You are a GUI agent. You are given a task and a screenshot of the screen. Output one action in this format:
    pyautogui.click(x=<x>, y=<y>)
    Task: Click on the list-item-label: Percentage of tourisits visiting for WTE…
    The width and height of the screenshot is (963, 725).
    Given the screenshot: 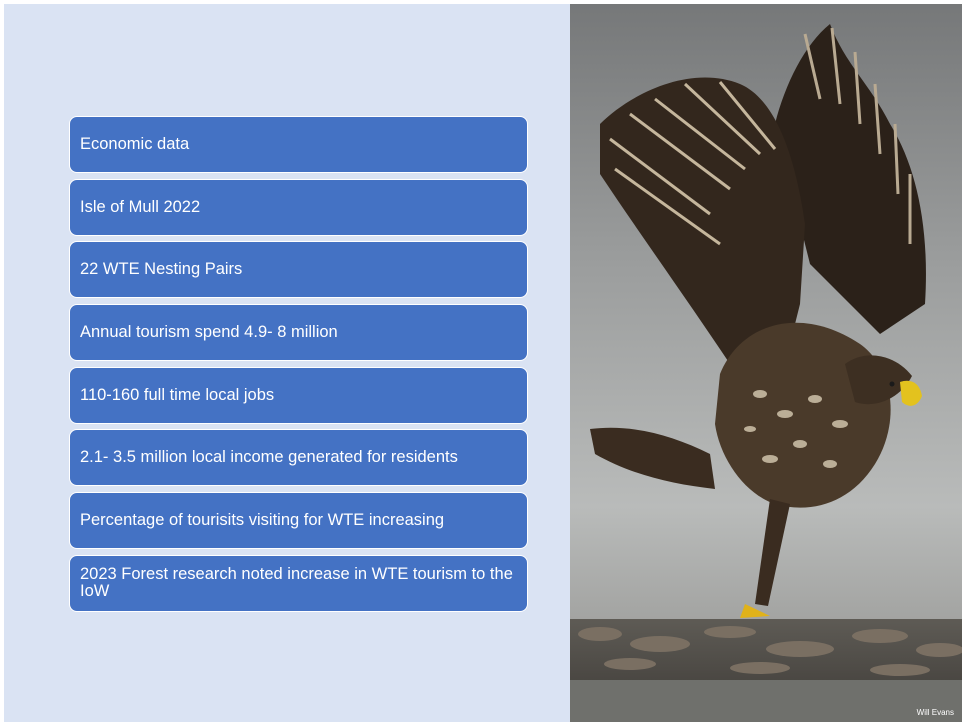 What is the action you would take?
    pyautogui.click(x=262, y=520)
    